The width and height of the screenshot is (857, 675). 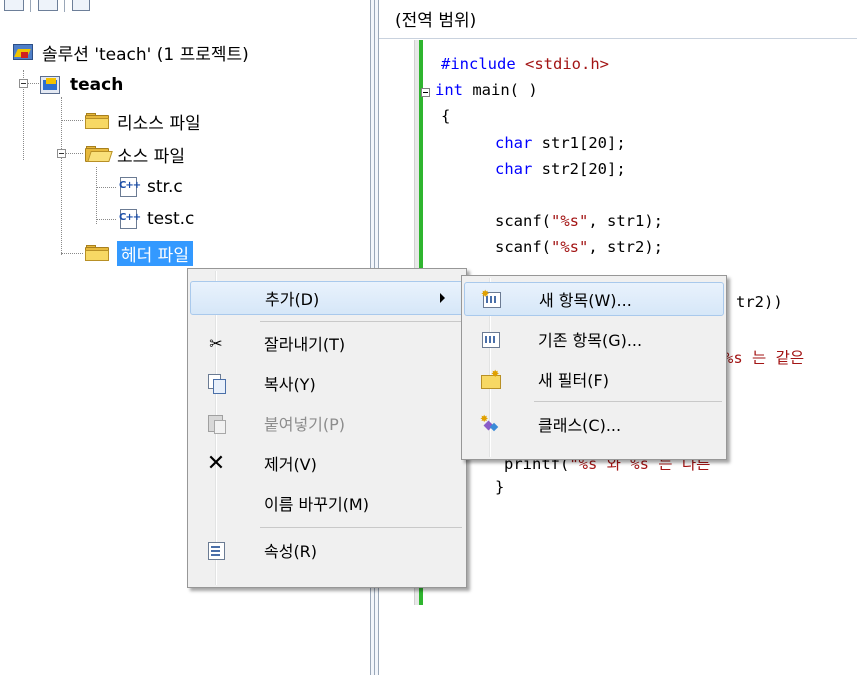 I want to click on properties-toolbar-icon, so click(x=14, y=5).